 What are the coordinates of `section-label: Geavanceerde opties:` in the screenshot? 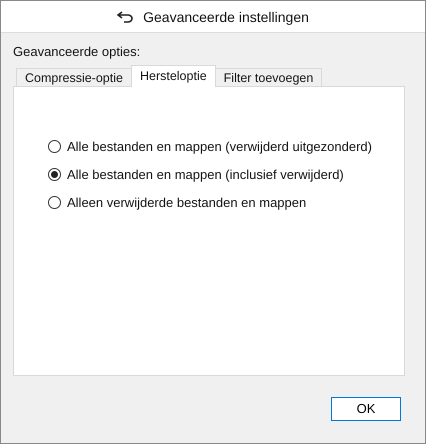 It's located at (77, 51).